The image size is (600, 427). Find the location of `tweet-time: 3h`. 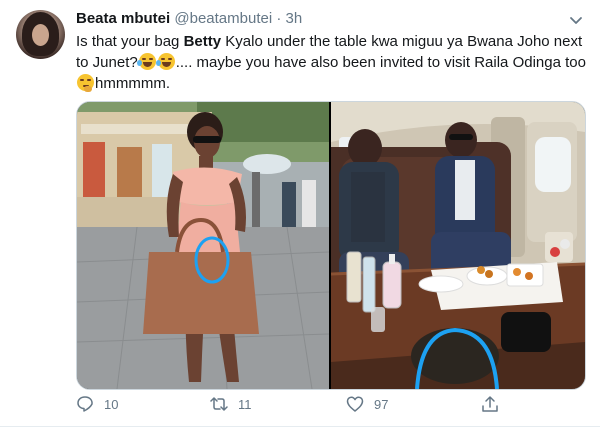

tweet-time: 3h is located at coordinates (294, 18).